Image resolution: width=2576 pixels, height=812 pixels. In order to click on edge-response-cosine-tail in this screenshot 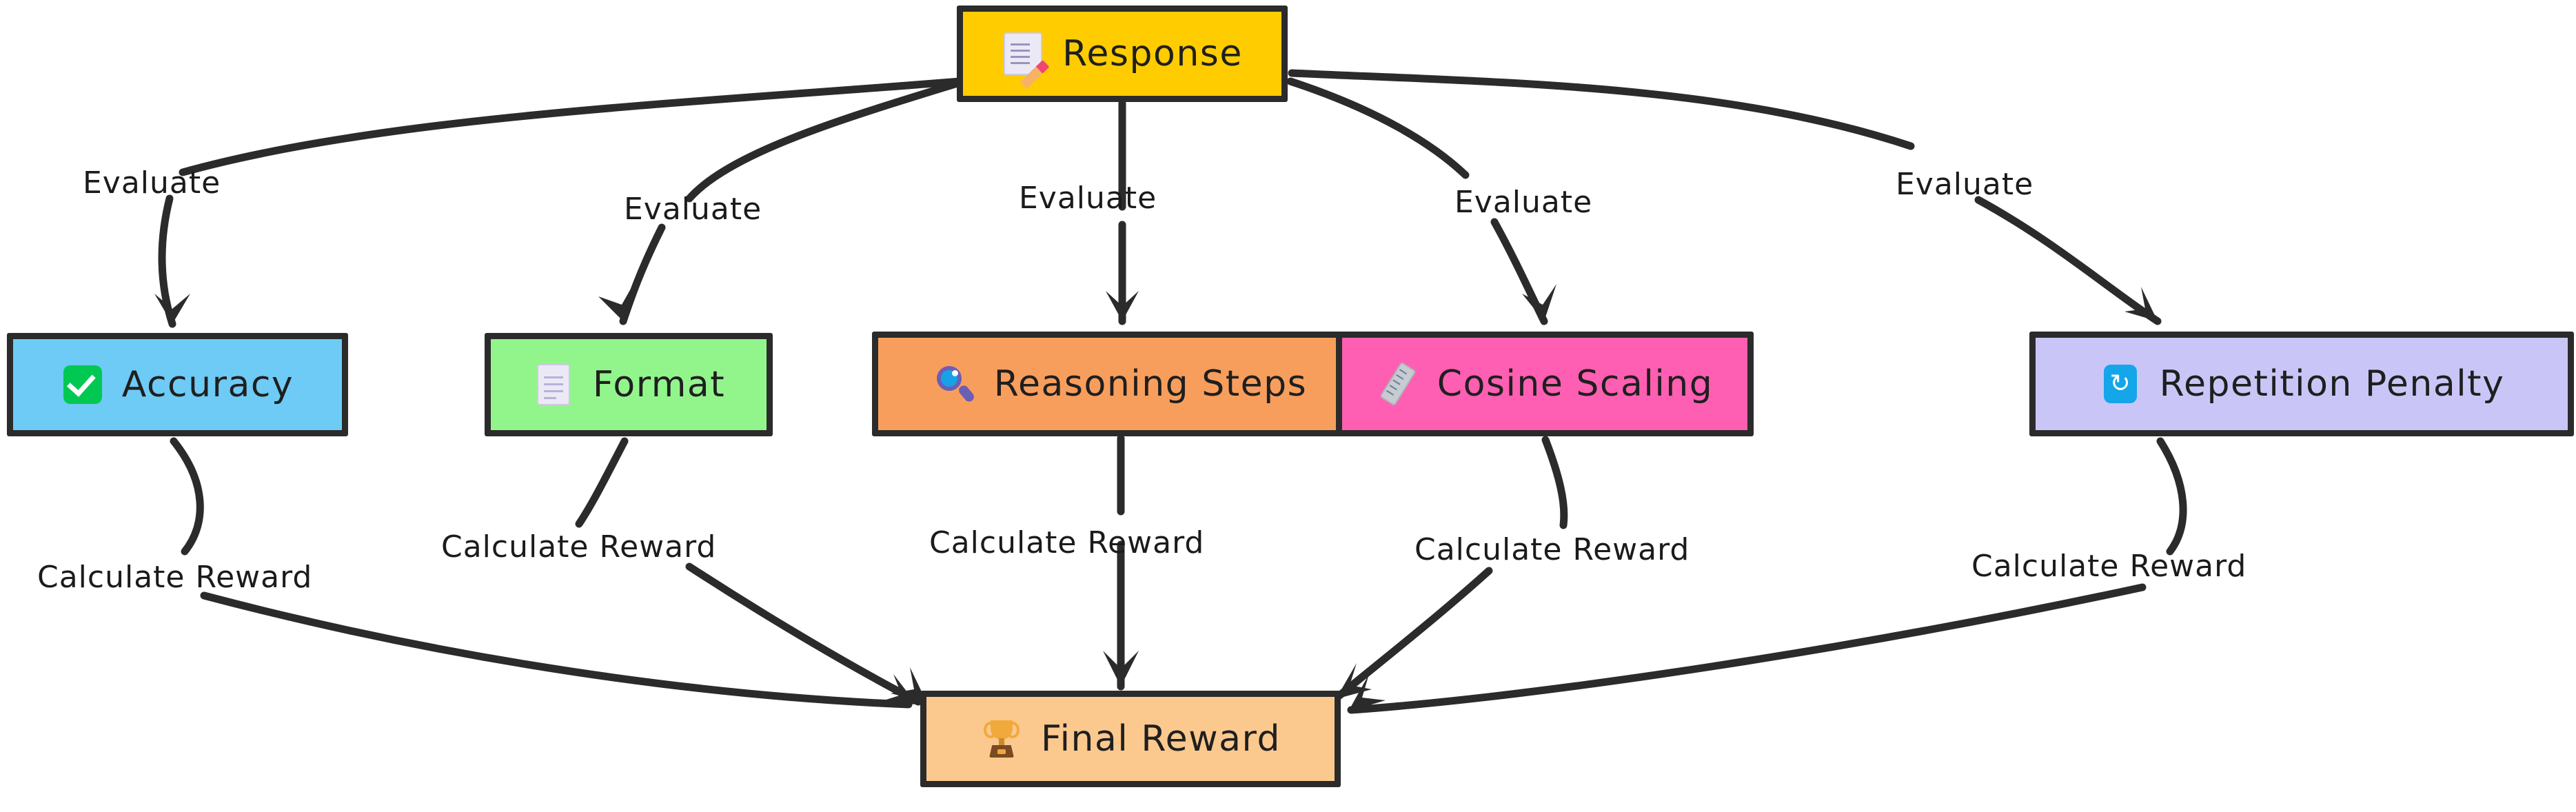, I will do `click(1519, 271)`.